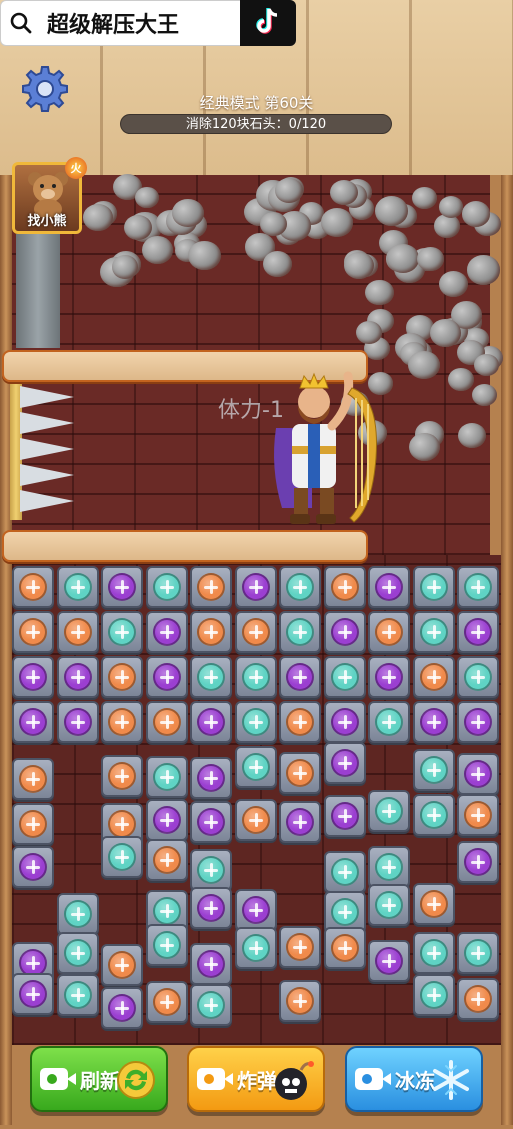 This screenshot has width=513, height=1129. I want to click on tiktok-button, so click(268, 23).